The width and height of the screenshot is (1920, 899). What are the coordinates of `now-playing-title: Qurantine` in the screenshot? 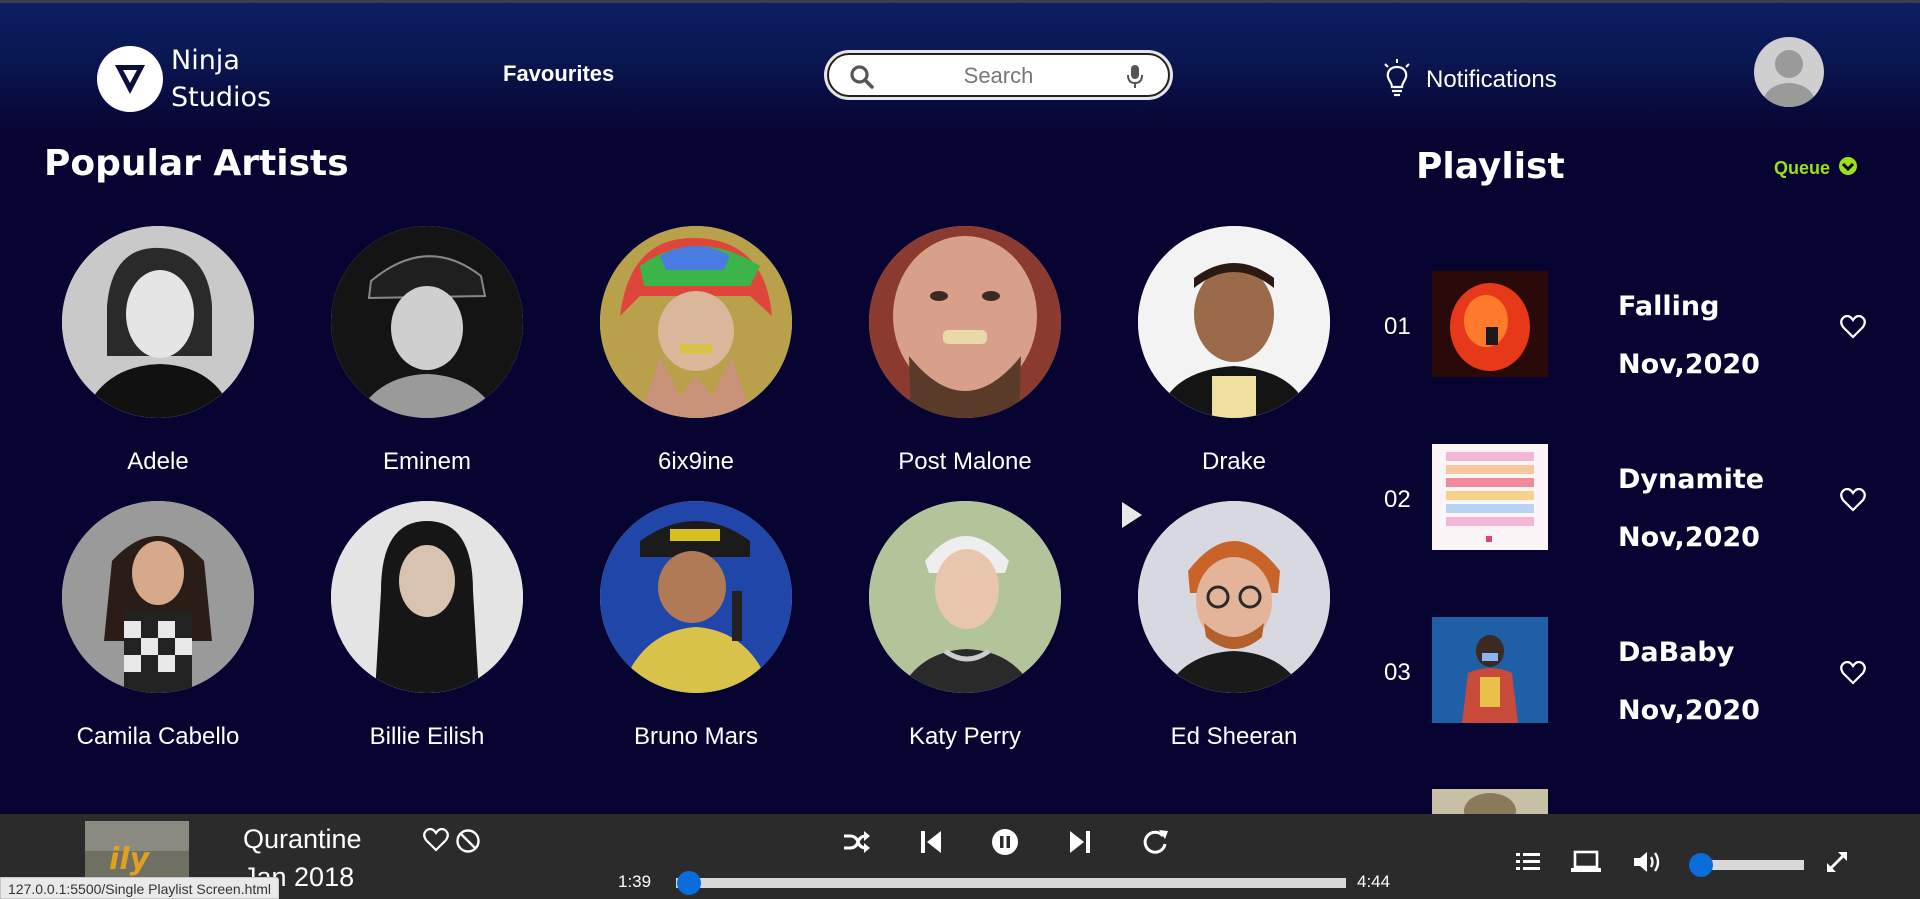 It's located at (302, 839).